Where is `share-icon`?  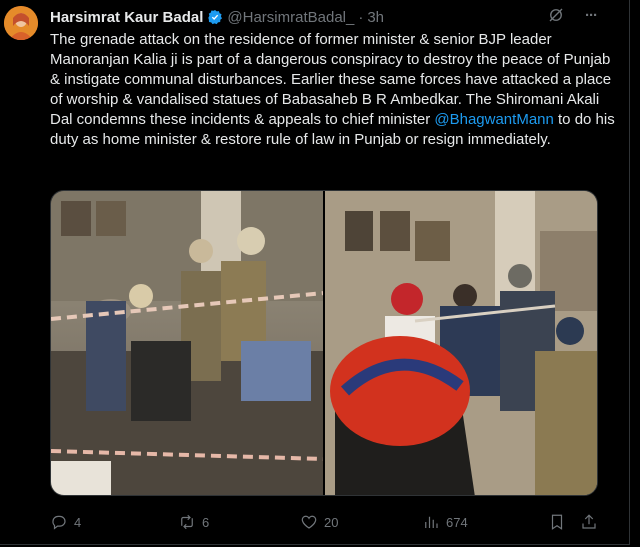
share-icon is located at coordinates (589, 521).